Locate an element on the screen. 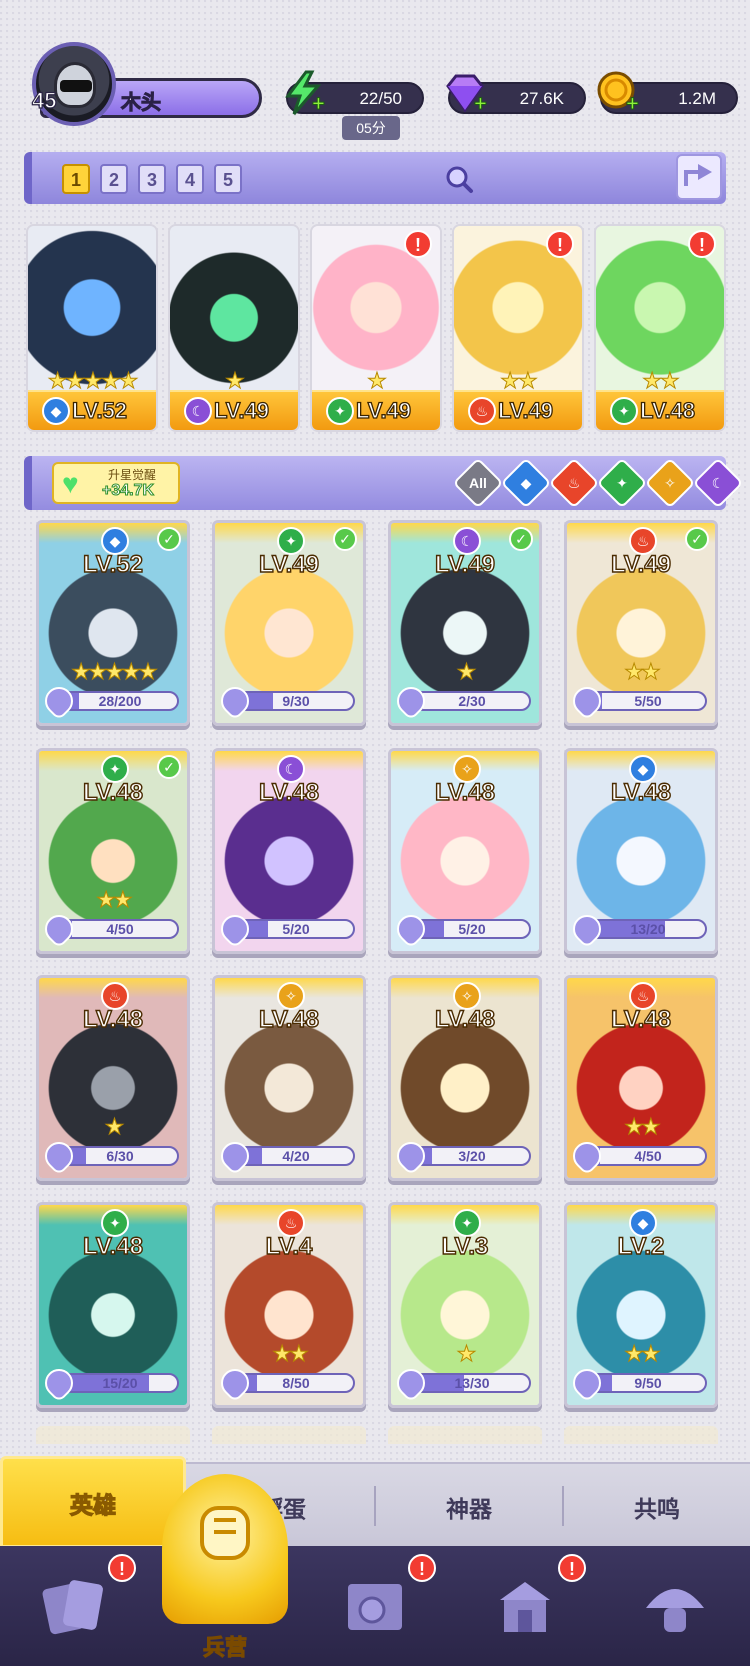 The width and height of the screenshot is (750, 1666). dark-element-icon: ☾ is located at coordinates (718, 483).